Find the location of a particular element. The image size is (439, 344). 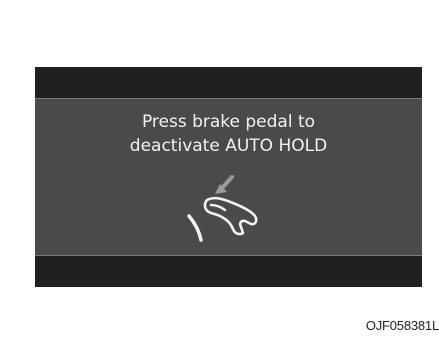

display-bottom-bar is located at coordinates (228, 271).